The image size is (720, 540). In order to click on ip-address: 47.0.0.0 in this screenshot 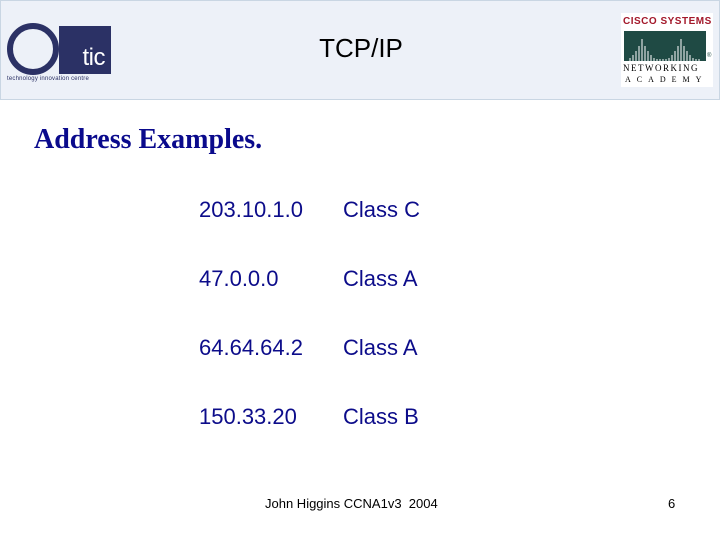, I will do `click(239, 278)`.